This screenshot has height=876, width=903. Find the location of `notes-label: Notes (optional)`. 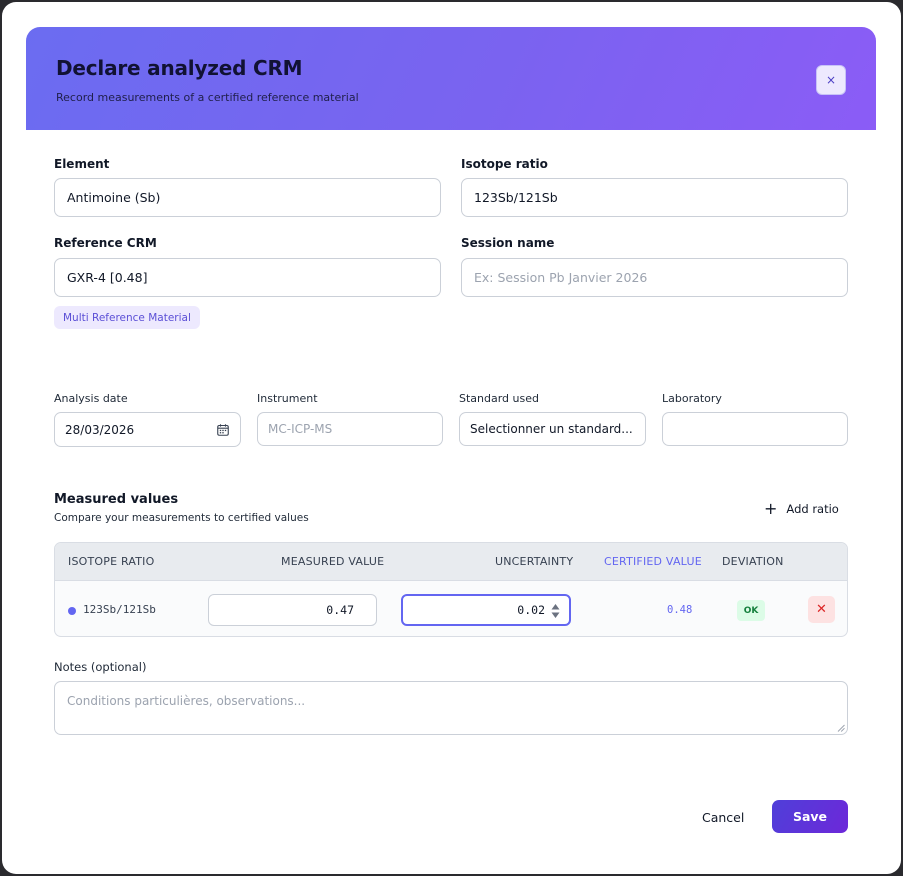

notes-label: Notes (optional) is located at coordinates (100, 667).